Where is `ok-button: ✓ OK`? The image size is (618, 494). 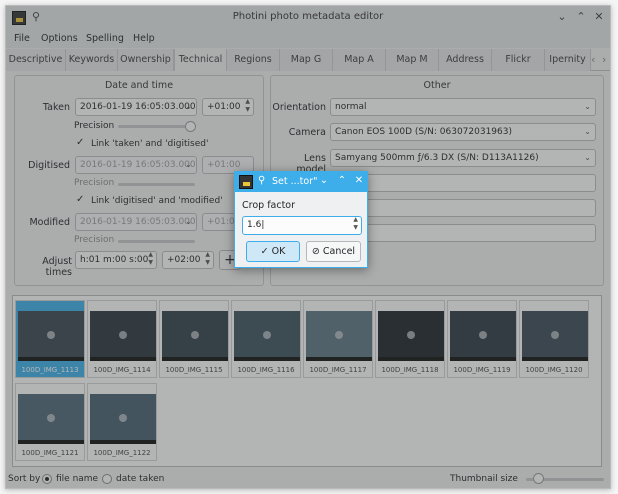 ok-button: ✓ OK is located at coordinates (273, 251).